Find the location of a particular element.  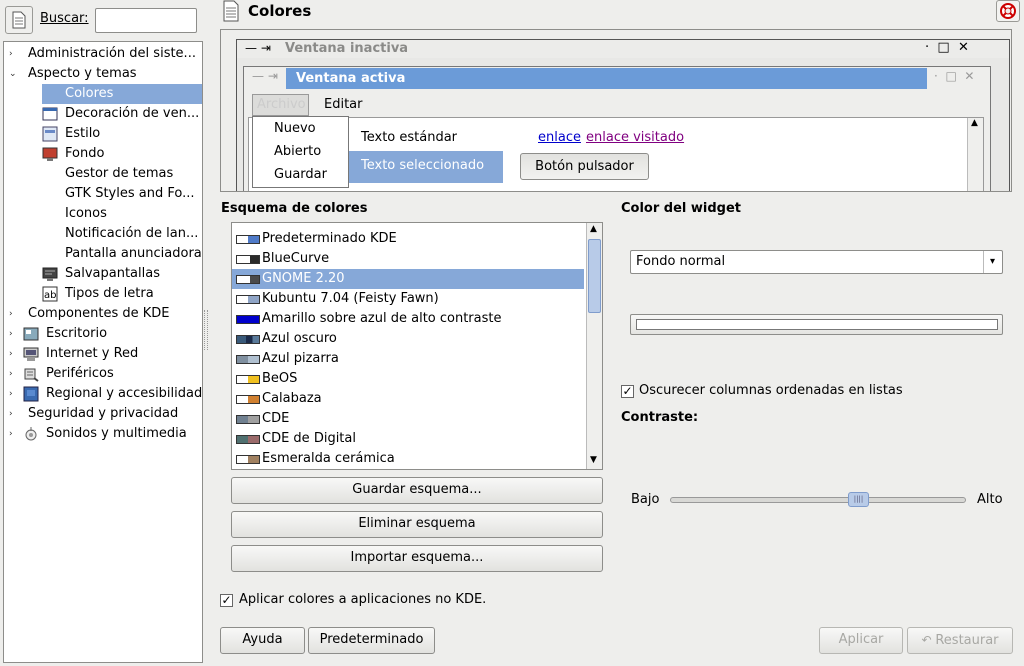

contrast-slider: |||| is located at coordinates (818, 499).